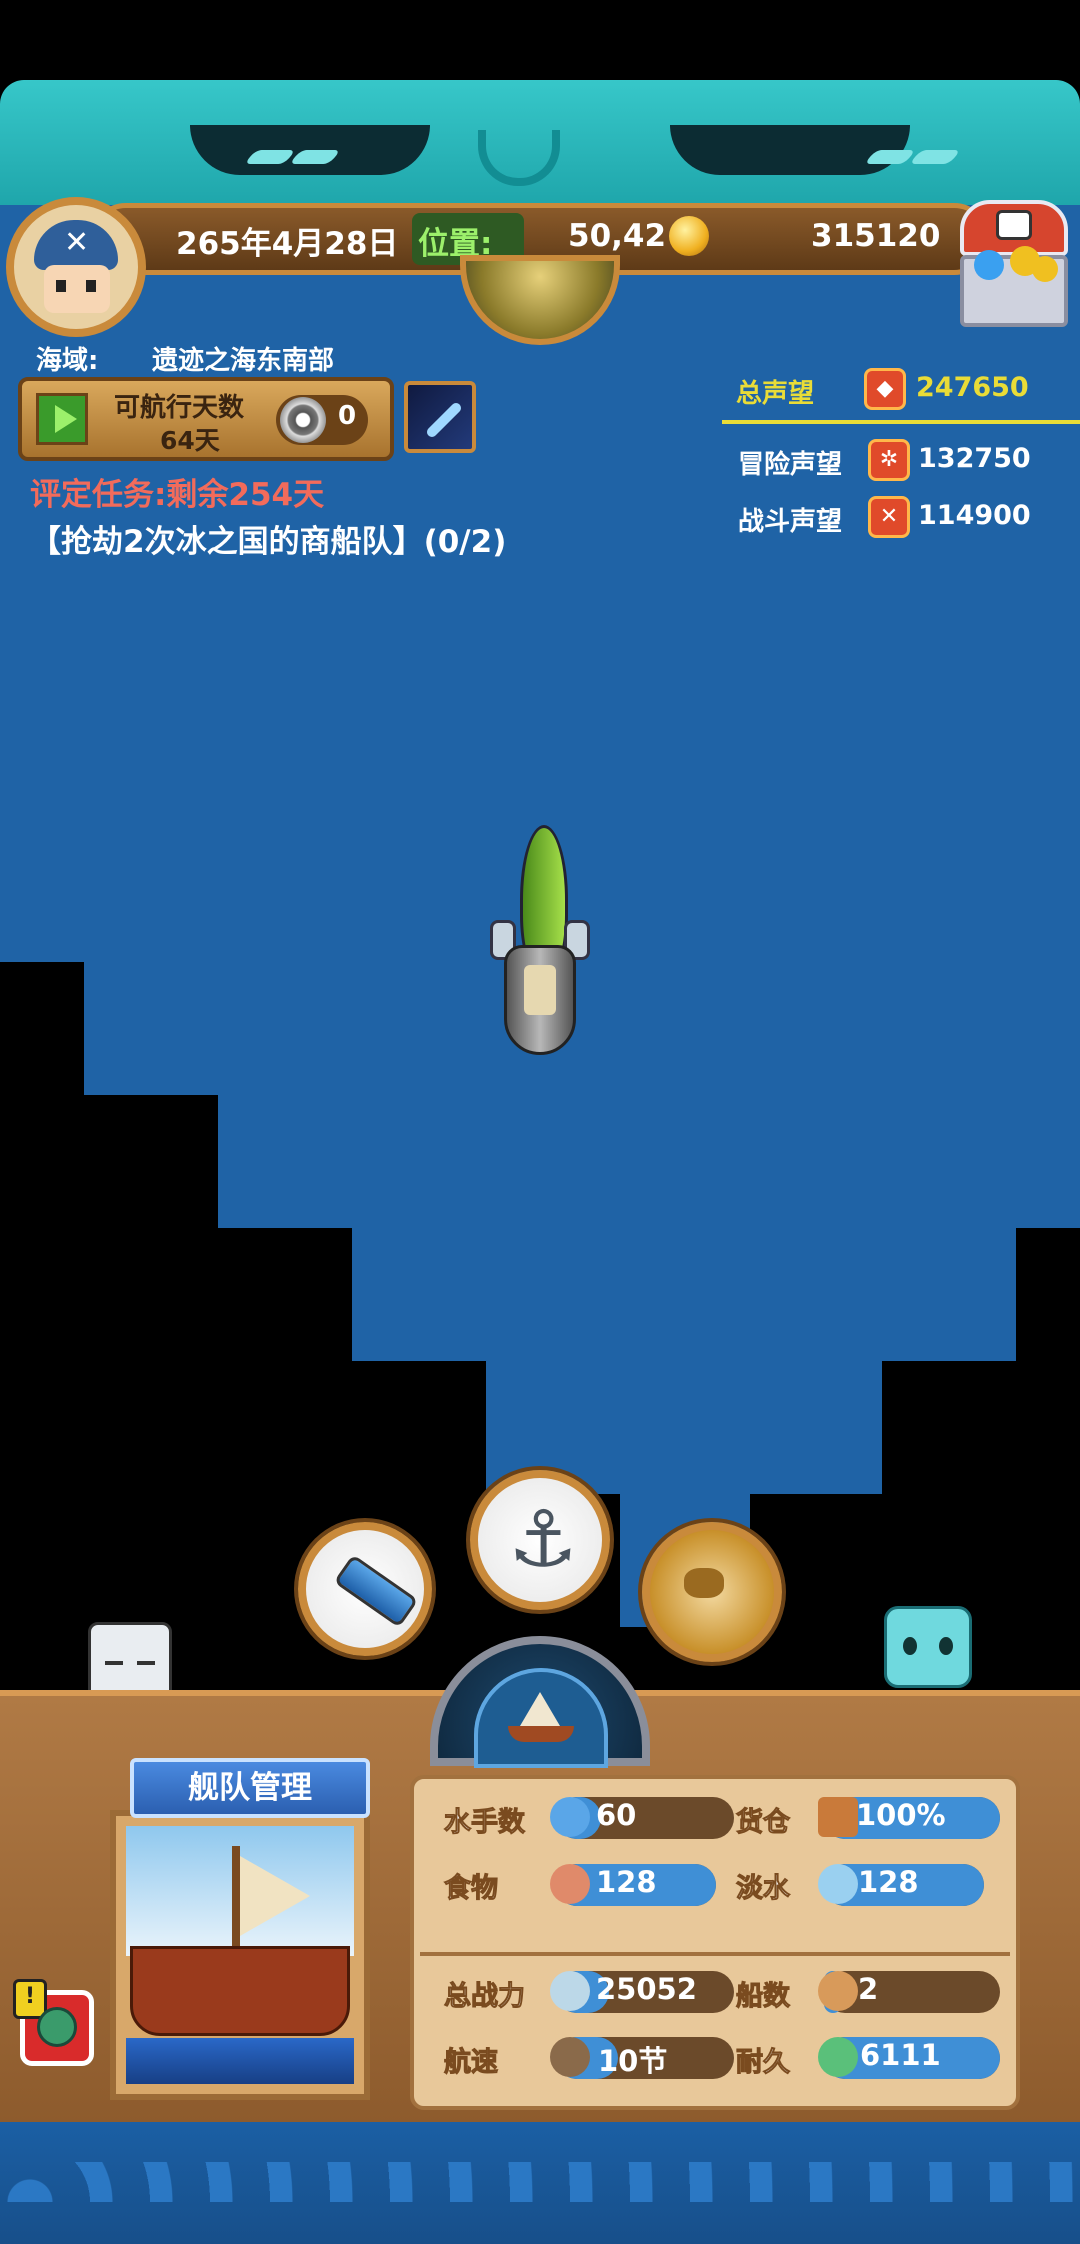 The width and height of the screenshot is (1080, 2244). I want to click on sail-days-panel: 可航行天数 64天 0, so click(206, 419).